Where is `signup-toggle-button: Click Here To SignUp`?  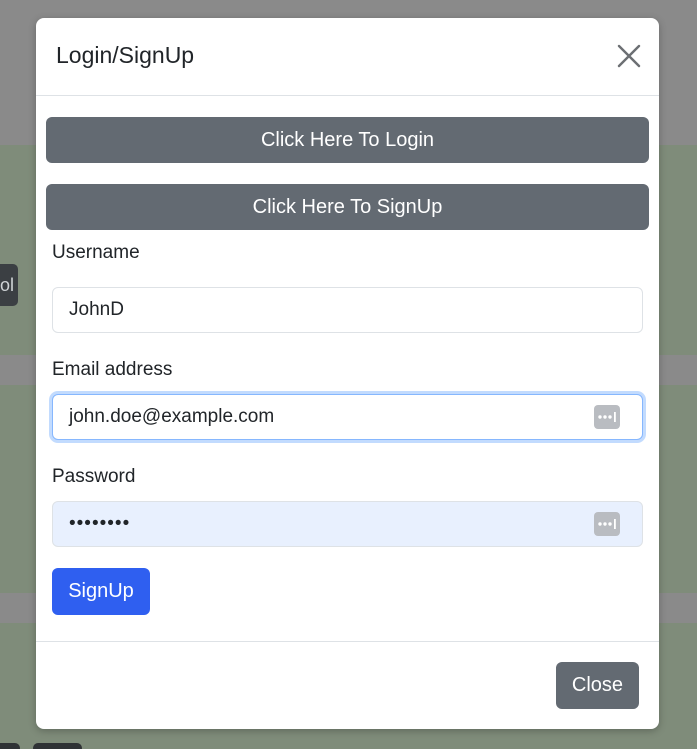
signup-toggle-button: Click Here To SignUp is located at coordinates (347, 207).